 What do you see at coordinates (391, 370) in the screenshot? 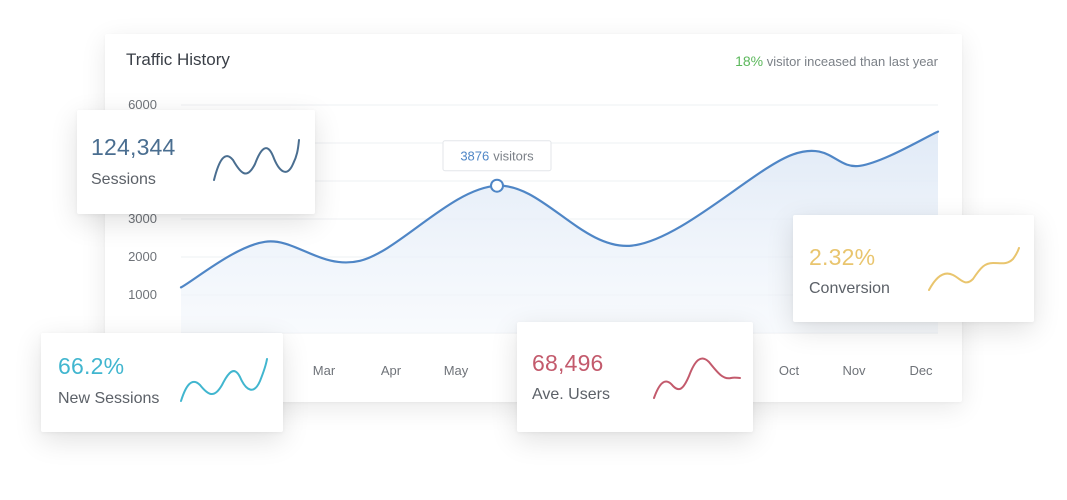
I see `x-tick-label: Apr` at bounding box center [391, 370].